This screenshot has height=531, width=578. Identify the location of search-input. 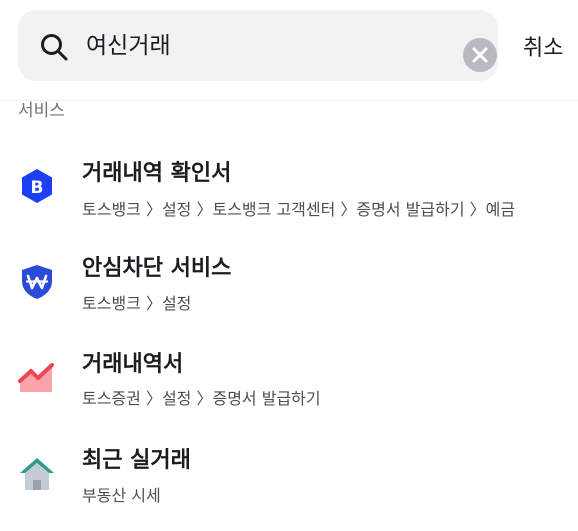
(266, 46).